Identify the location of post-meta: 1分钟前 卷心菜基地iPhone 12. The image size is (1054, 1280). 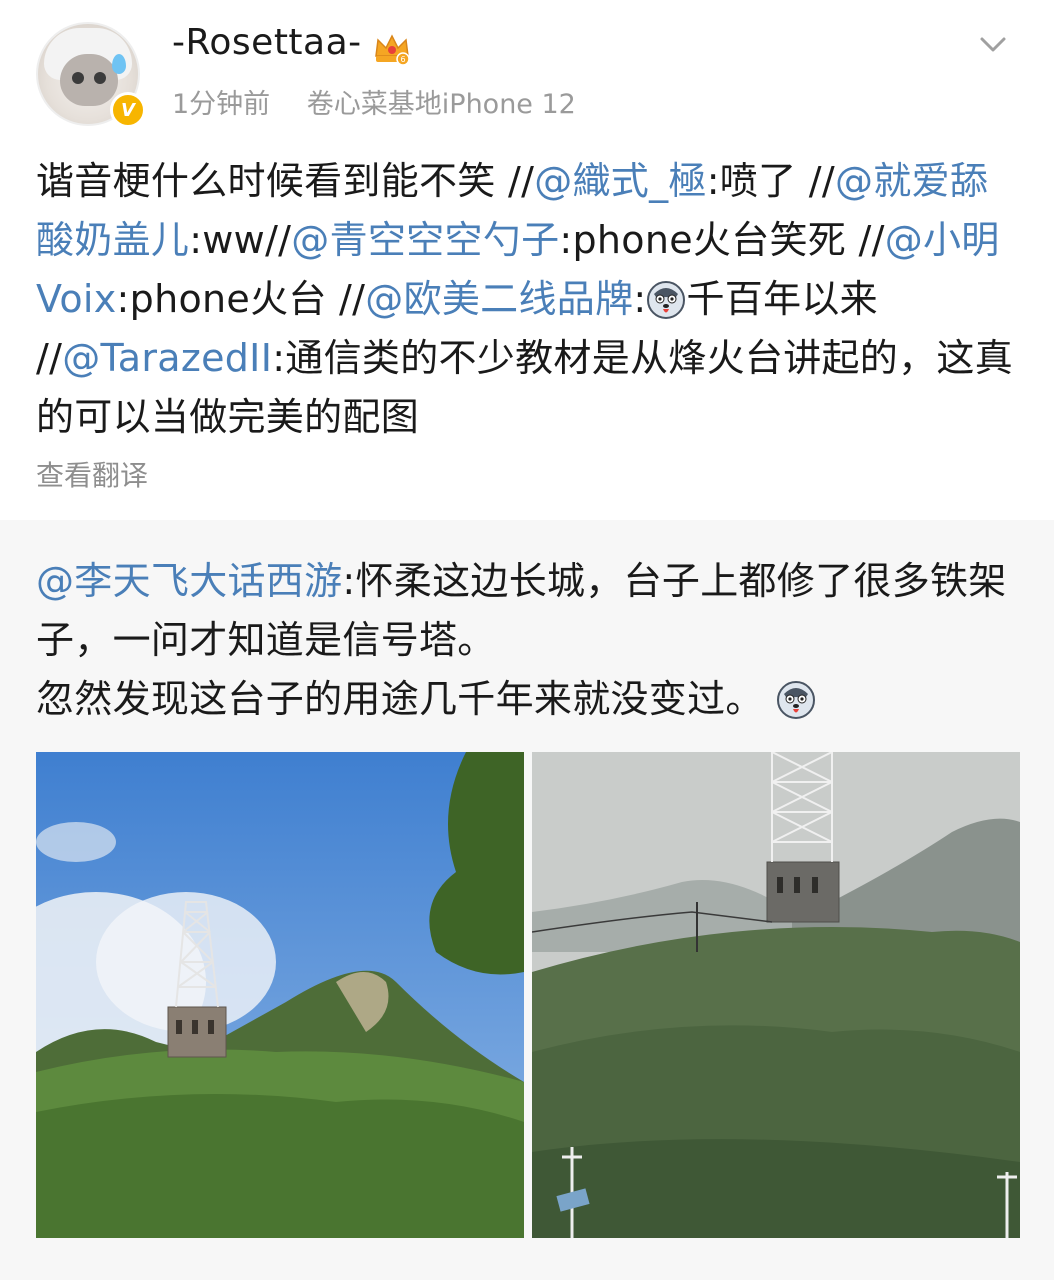
(388, 101).